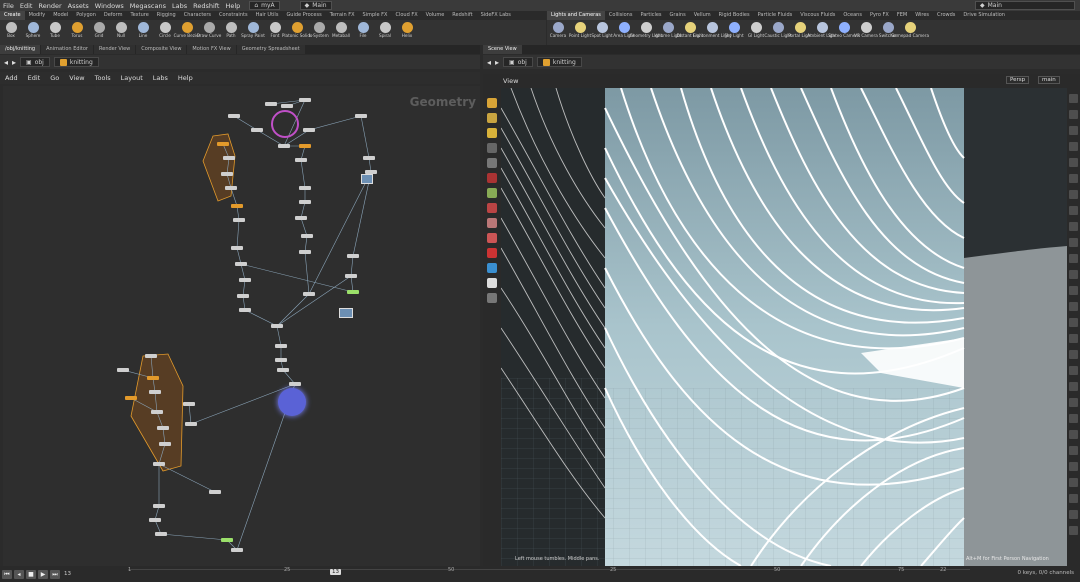  What do you see at coordinates (206, 6) in the screenshot?
I see `menu-redshift: Redshift` at bounding box center [206, 6].